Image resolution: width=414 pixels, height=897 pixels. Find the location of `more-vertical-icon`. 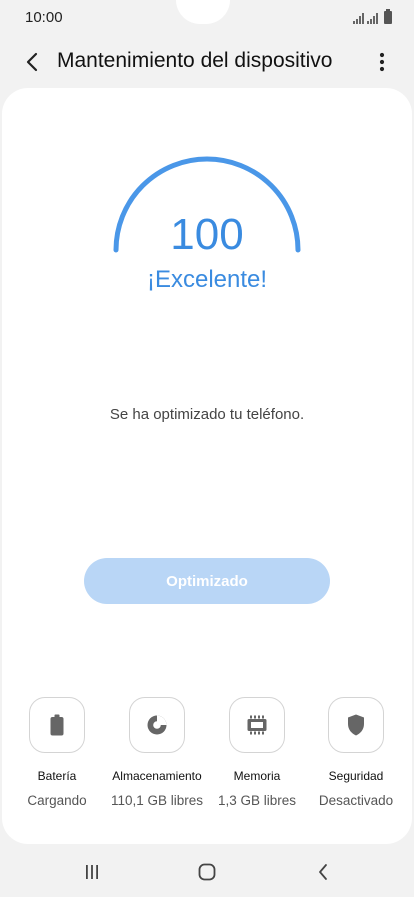

more-vertical-icon is located at coordinates (382, 62).